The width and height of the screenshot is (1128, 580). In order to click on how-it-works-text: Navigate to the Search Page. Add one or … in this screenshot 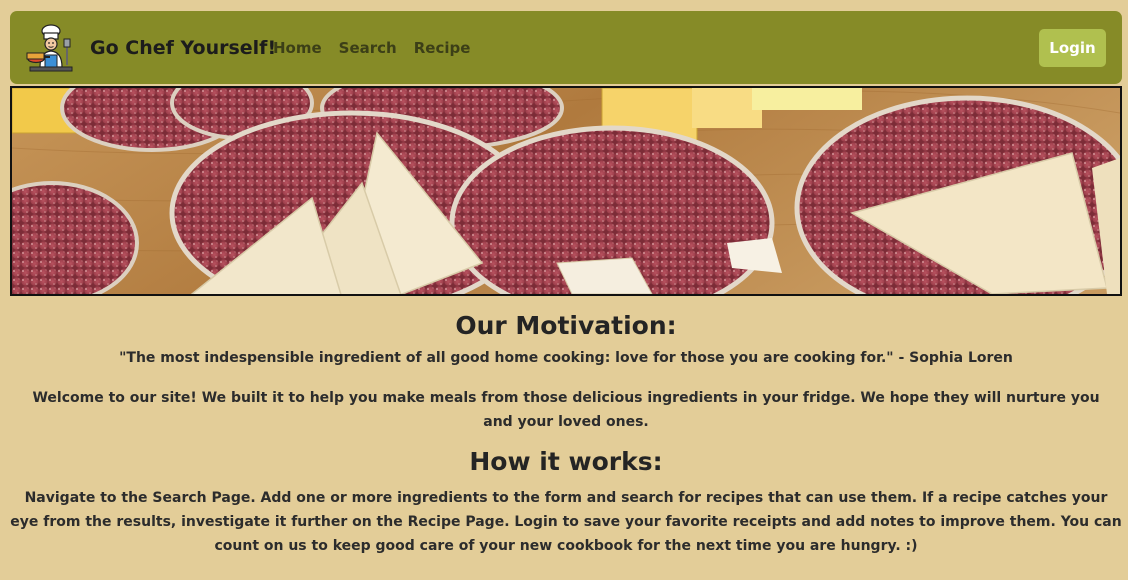, I will do `click(566, 522)`.